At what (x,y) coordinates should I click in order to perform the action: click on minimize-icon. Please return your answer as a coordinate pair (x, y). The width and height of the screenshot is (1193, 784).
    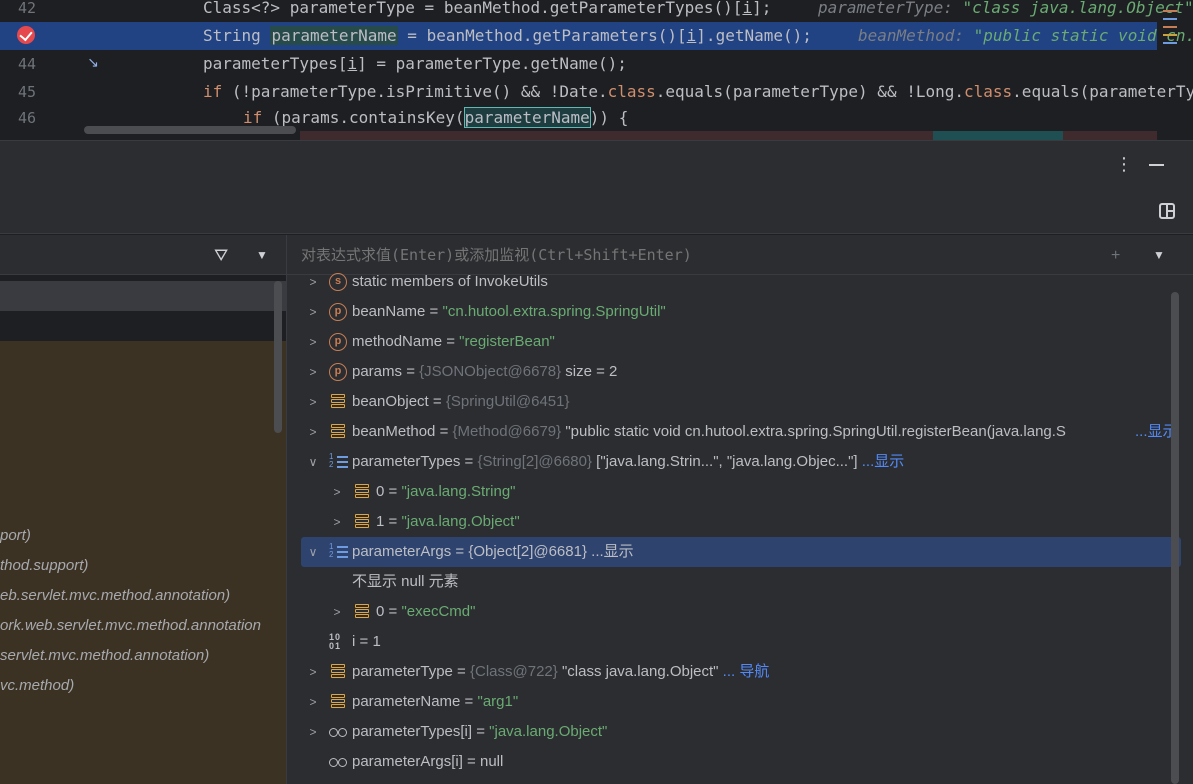
    Looking at the image, I should click on (1156, 164).